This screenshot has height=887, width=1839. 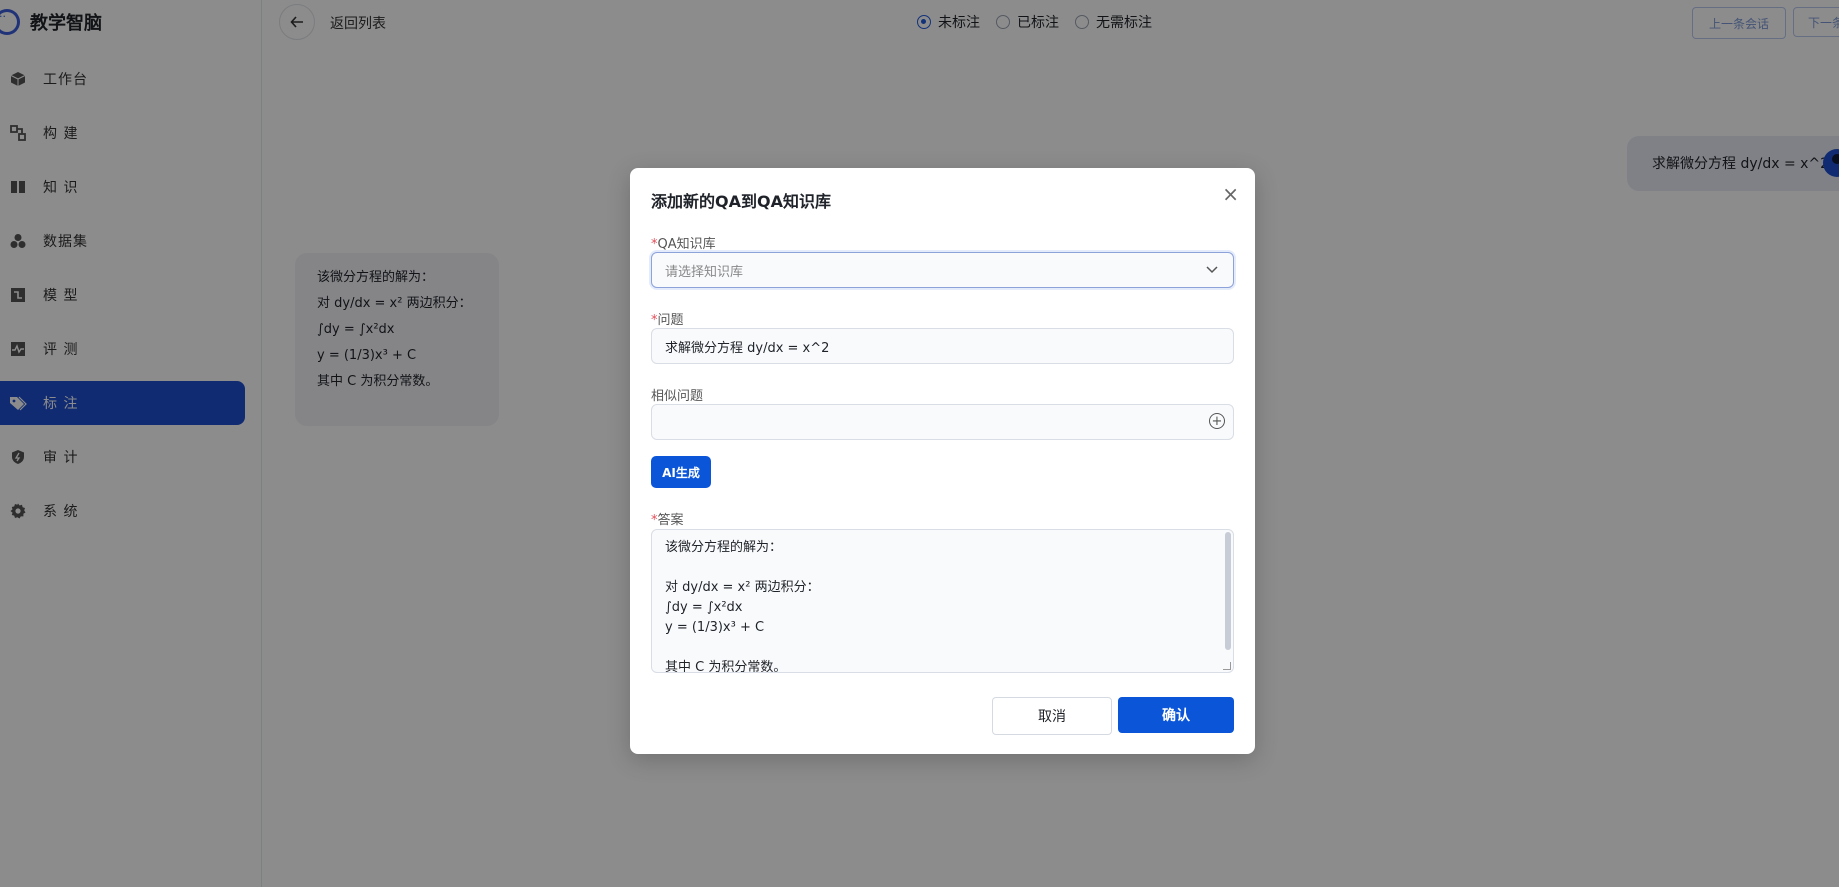 What do you see at coordinates (742, 587) in the screenshot?
I see `answer-line: 对 dy/dx = x² 两边积分：` at bounding box center [742, 587].